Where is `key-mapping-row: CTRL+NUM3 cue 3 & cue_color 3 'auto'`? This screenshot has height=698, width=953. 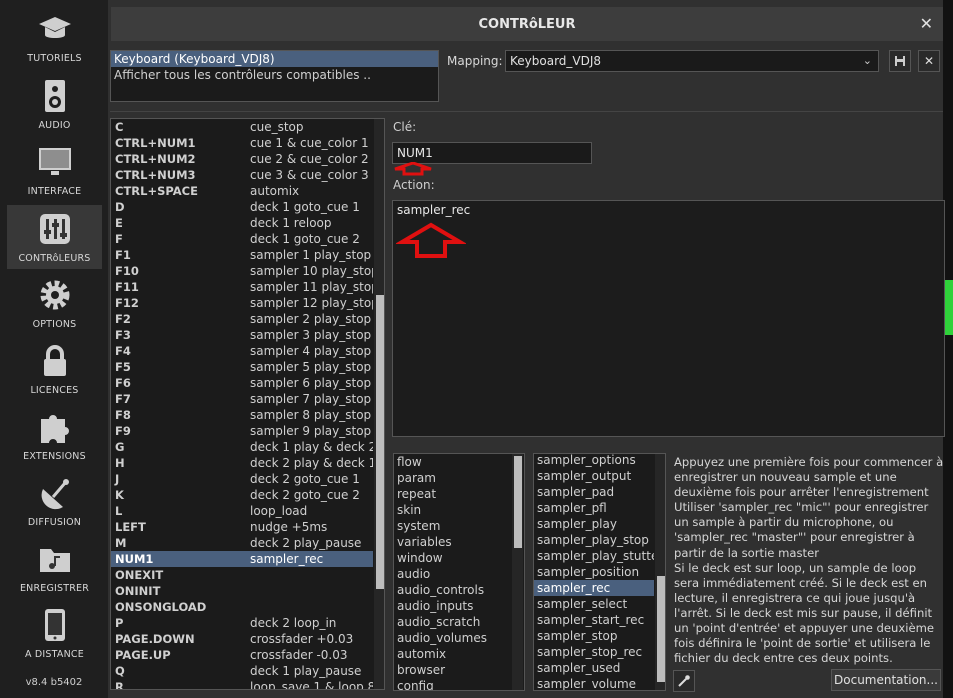
key-mapping-row: CTRL+NUM3 cue 3 & cue_color 3 'auto' is located at coordinates (242, 175).